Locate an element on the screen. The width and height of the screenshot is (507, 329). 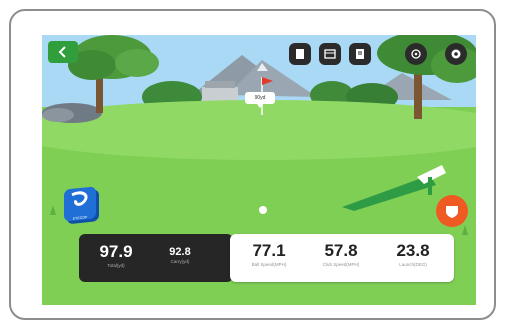
primary-stats-panel: 97.9 Total(yd) 92.8 Carry(yd) is located at coordinates (156, 258).